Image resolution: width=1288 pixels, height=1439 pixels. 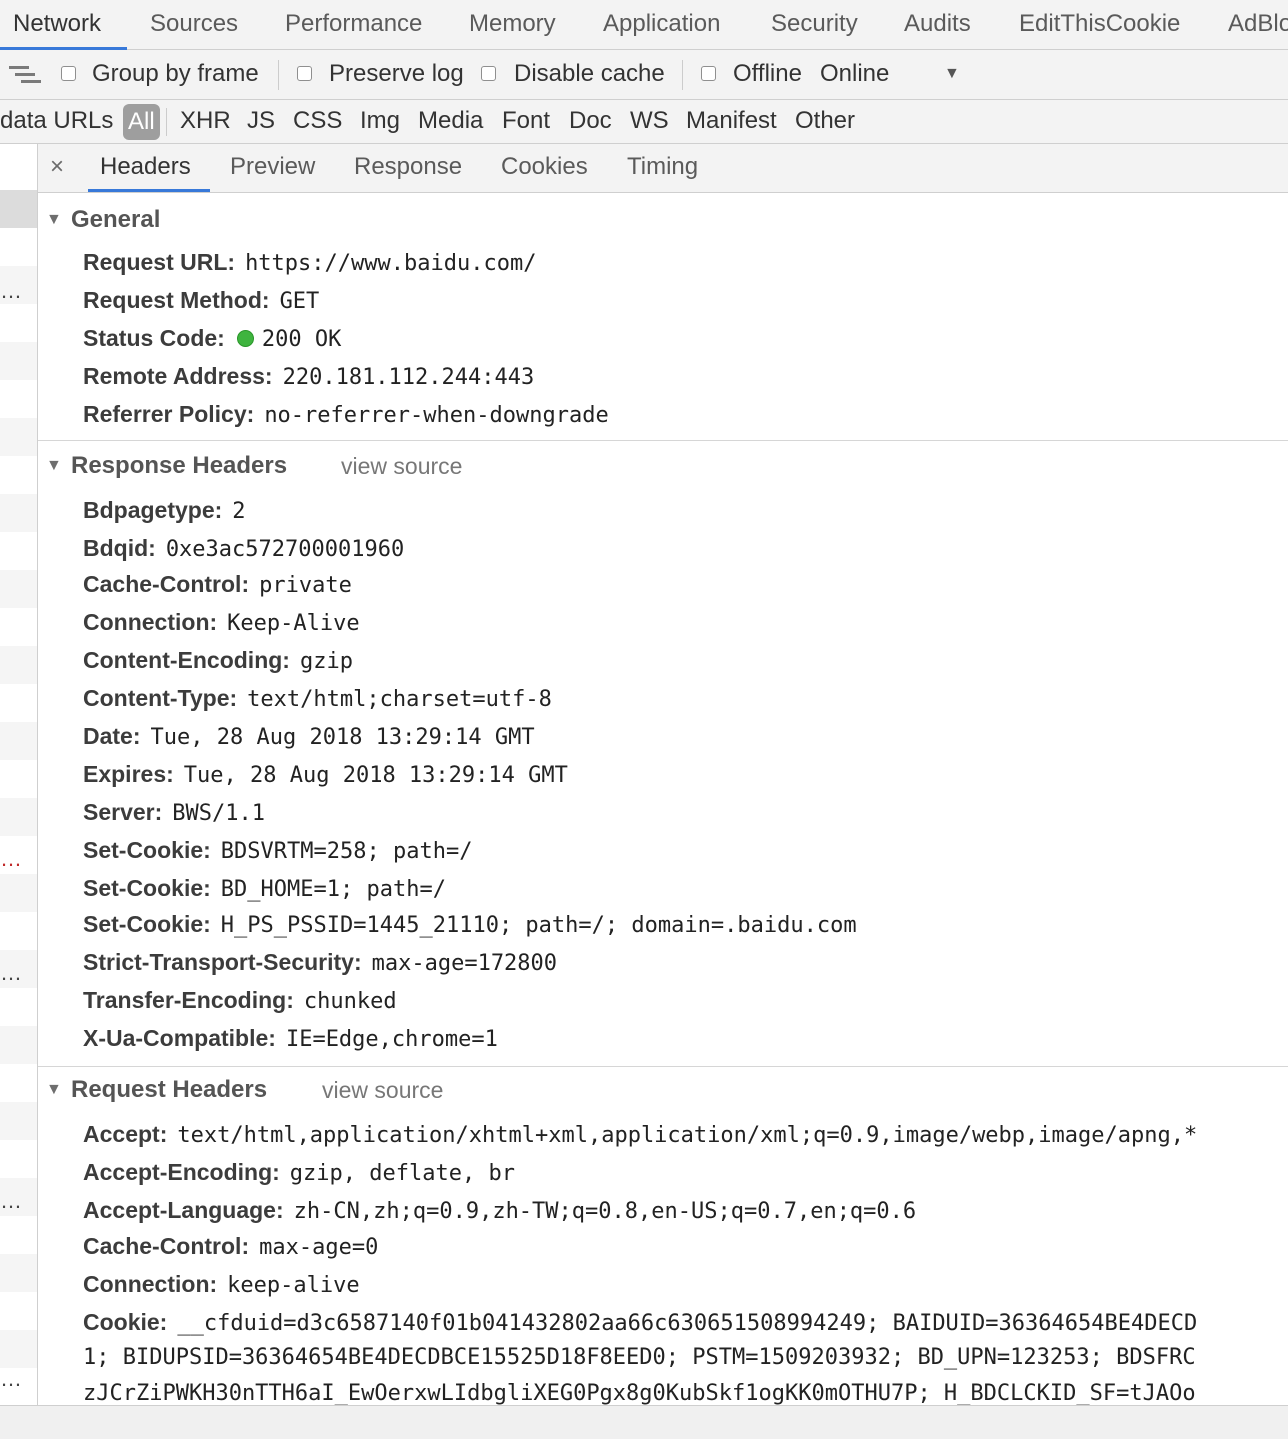 What do you see at coordinates (767, 75) in the screenshot?
I see `offline-label: Offline` at bounding box center [767, 75].